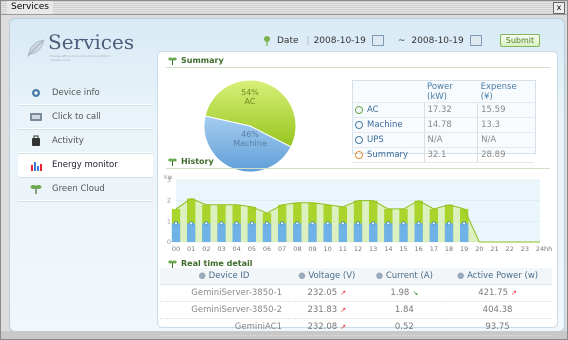  I want to click on sidebar-item-label: Click to call, so click(76, 117).